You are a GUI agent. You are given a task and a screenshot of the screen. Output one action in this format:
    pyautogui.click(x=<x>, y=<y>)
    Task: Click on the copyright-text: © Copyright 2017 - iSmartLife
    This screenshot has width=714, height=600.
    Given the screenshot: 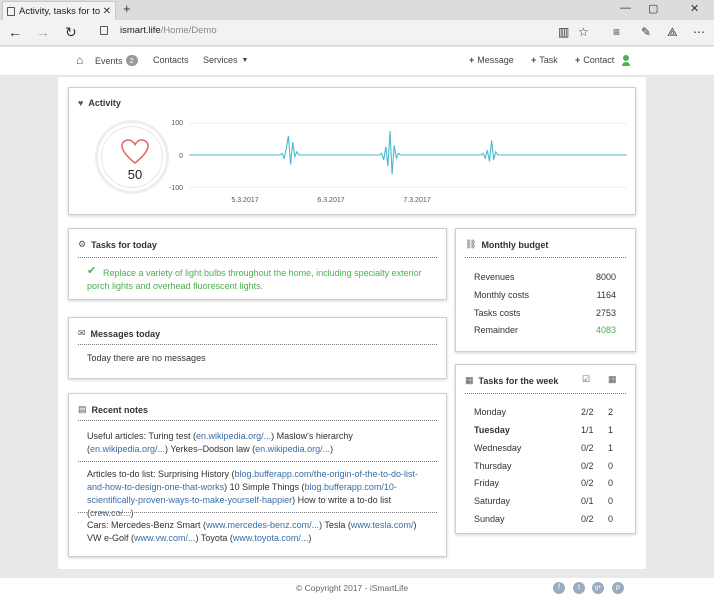 What is the action you would take?
    pyautogui.click(x=352, y=588)
    